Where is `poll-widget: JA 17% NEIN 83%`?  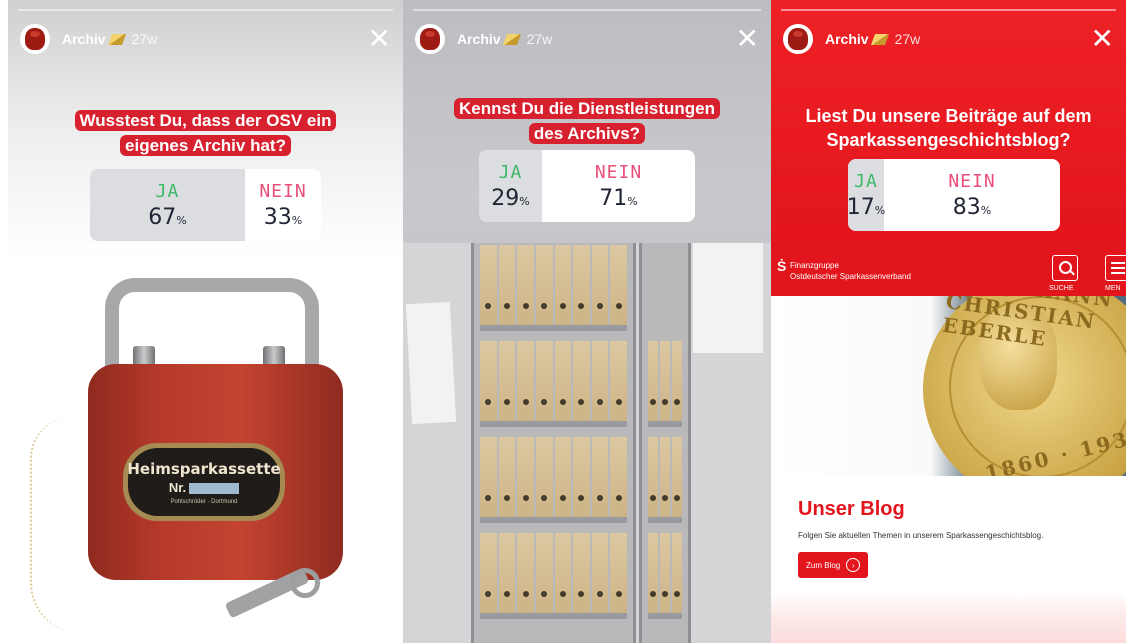
poll-widget: JA 17% NEIN 83% is located at coordinates (954, 195).